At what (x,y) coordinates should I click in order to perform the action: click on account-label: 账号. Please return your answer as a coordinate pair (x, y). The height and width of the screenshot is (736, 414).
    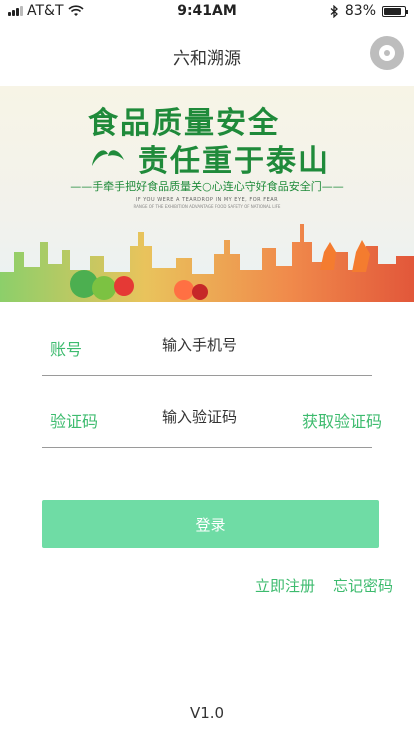
    Looking at the image, I should click on (66, 349).